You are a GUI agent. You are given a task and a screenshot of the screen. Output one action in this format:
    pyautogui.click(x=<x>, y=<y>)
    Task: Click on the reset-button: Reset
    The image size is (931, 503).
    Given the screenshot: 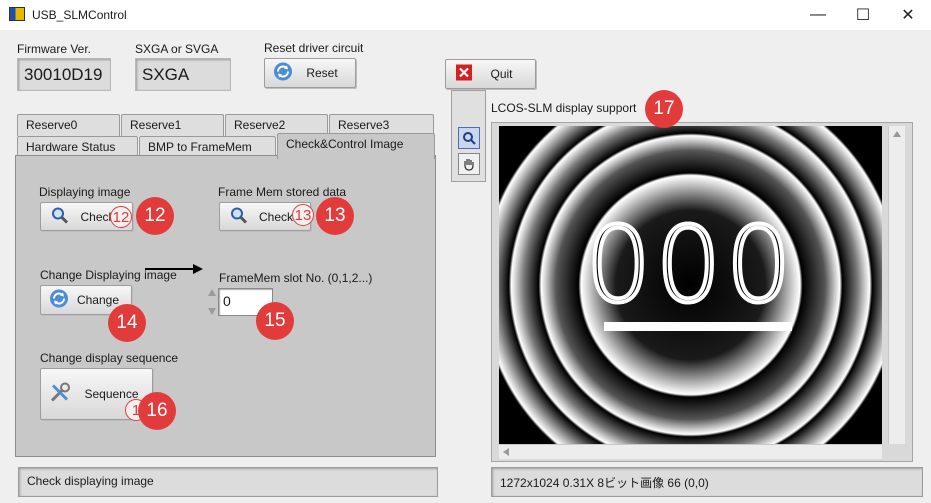 What is the action you would take?
    pyautogui.click(x=310, y=73)
    